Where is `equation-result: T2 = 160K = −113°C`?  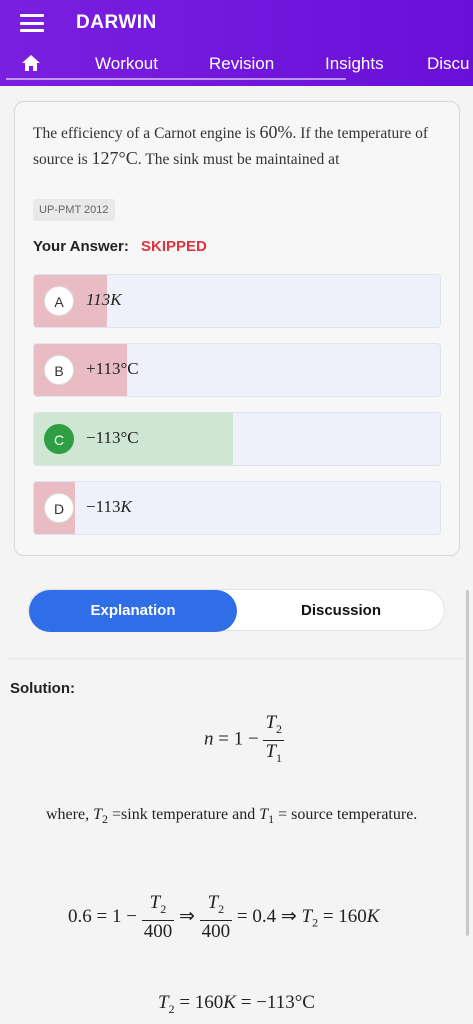 equation-result: T2 = 160K = −113°C is located at coordinates (236, 1004).